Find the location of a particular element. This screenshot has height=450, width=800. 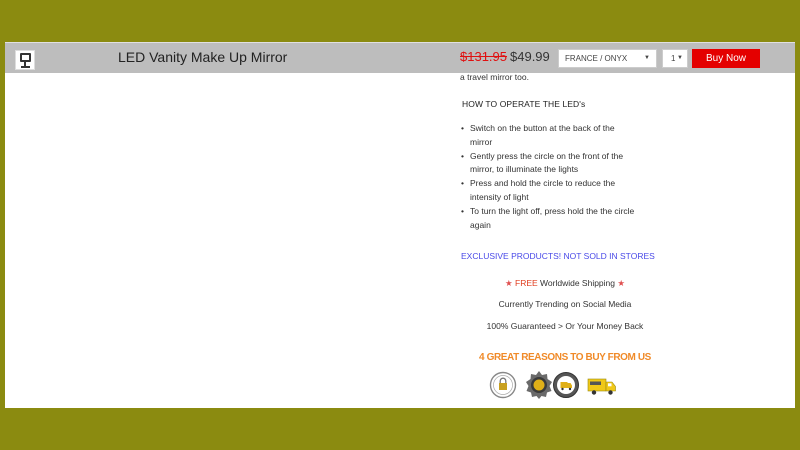

exclusive-notice: EXCLUSIVE PRODUCTS! NOT SOLD IN STORES is located at coordinates (558, 256).